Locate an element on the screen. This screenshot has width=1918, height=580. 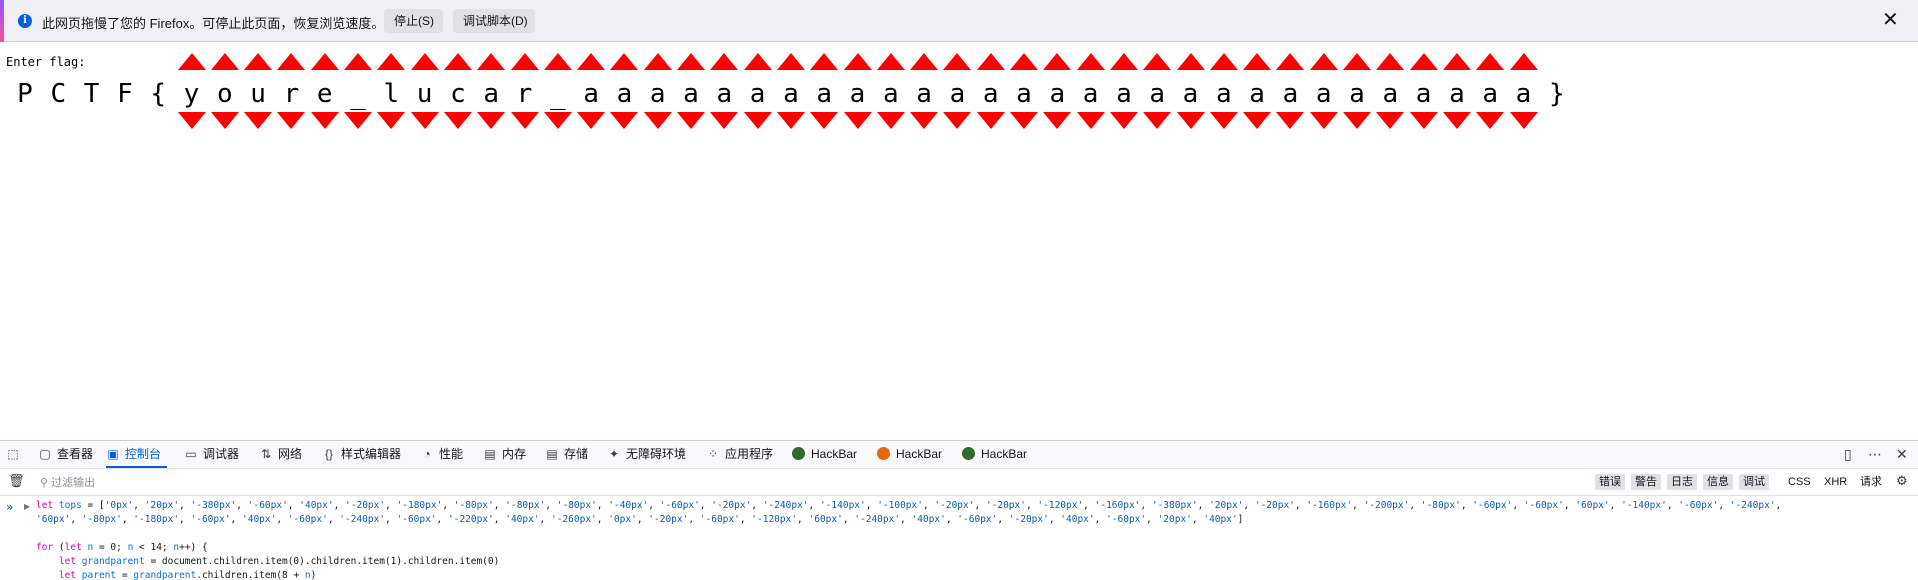
tab-debugger: ▭ 调试器 is located at coordinates (211, 454).